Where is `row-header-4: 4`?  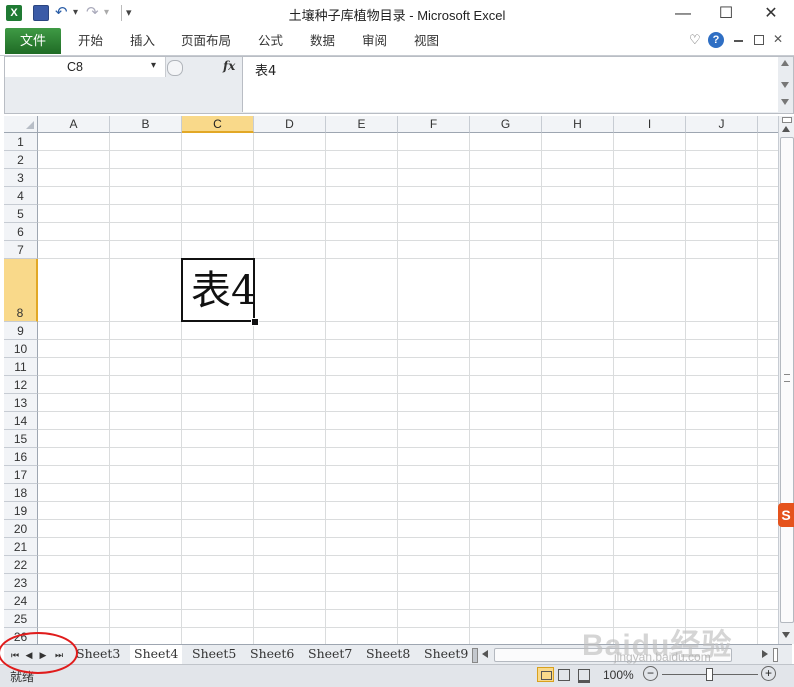
row-header-4: 4 is located at coordinates (21, 196).